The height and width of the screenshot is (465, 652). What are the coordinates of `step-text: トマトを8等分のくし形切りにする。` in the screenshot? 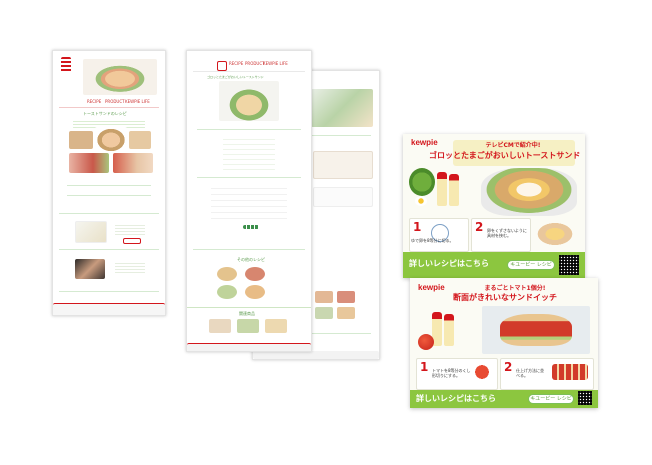 It's located at (451, 373).